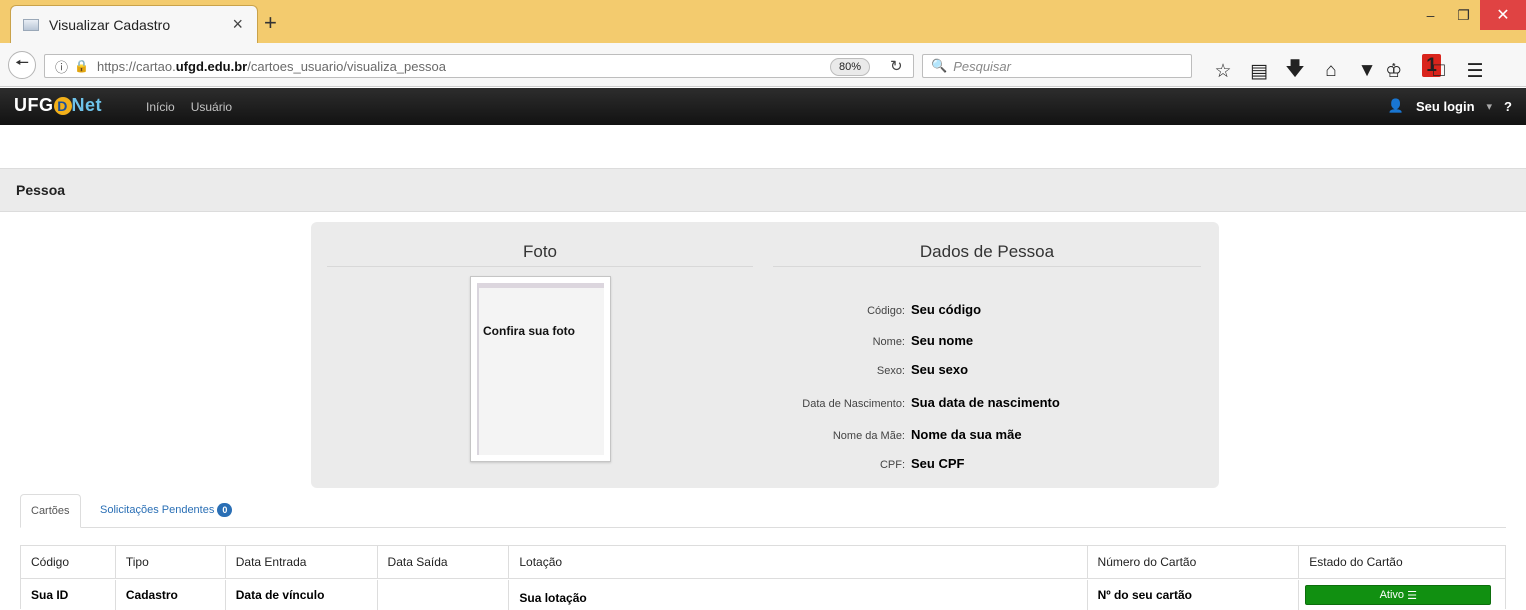  I want to click on field-nome-mae: Nome da Mãe: Nome da sua mãe, so click(761, 434).